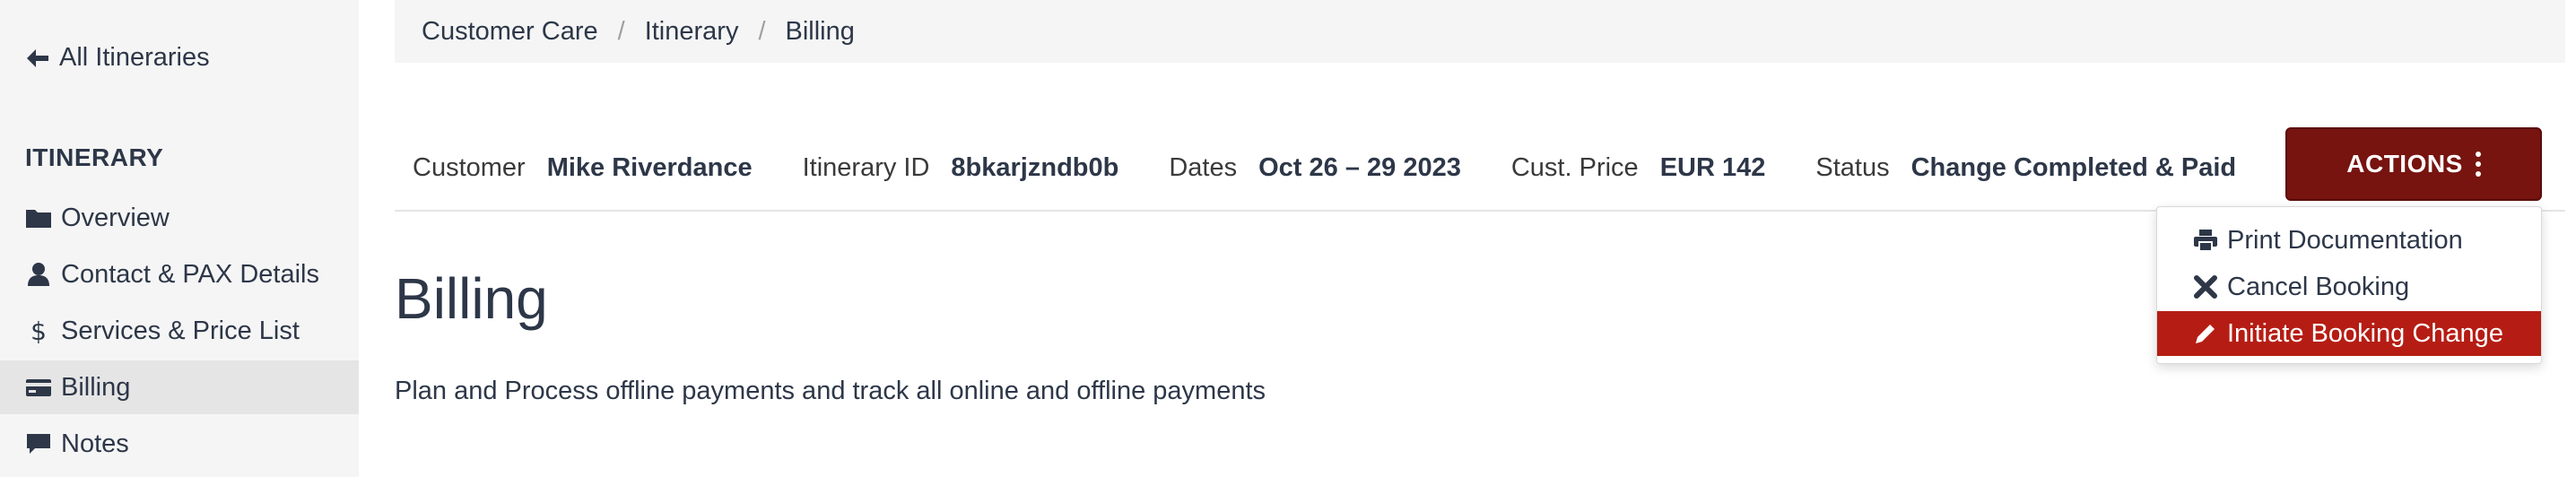 The width and height of the screenshot is (2576, 477). I want to click on itinerary-id-label: Itinerary ID, so click(866, 167).